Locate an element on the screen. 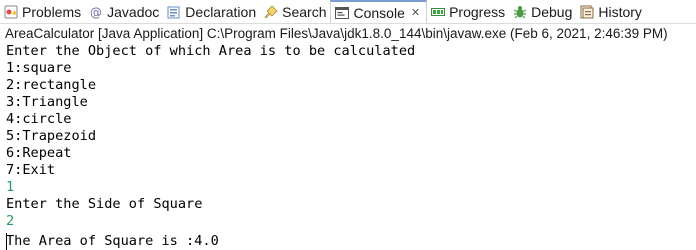 This screenshot has width=696, height=250. tab-console-label: Console is located at coordinates (379, 12).